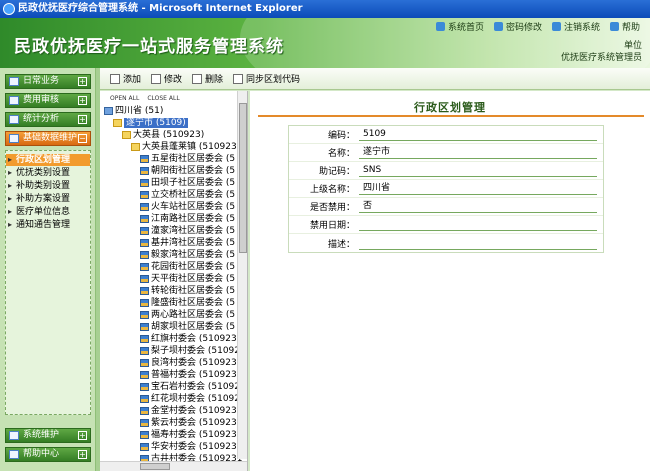 This screenshot has height=471, width=650. Describe the element at coordinates (173, 147) in the screenshot. I see `tree-node: 大英县蓬莱镇 (510923100` at that location.